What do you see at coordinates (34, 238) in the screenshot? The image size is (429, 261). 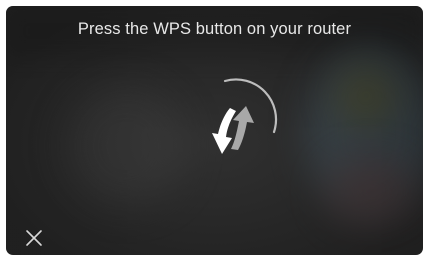 I see `close-icon` at bounding box center [34, 238].